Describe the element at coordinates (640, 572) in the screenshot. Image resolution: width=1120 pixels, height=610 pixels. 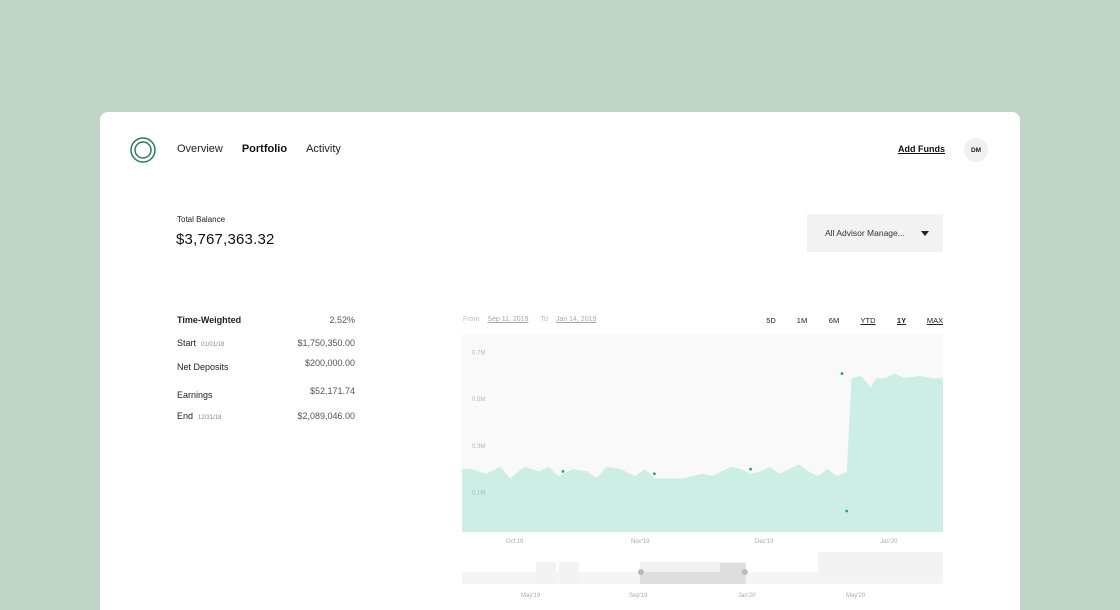
I see `brush-handle-left-icon` at that location.